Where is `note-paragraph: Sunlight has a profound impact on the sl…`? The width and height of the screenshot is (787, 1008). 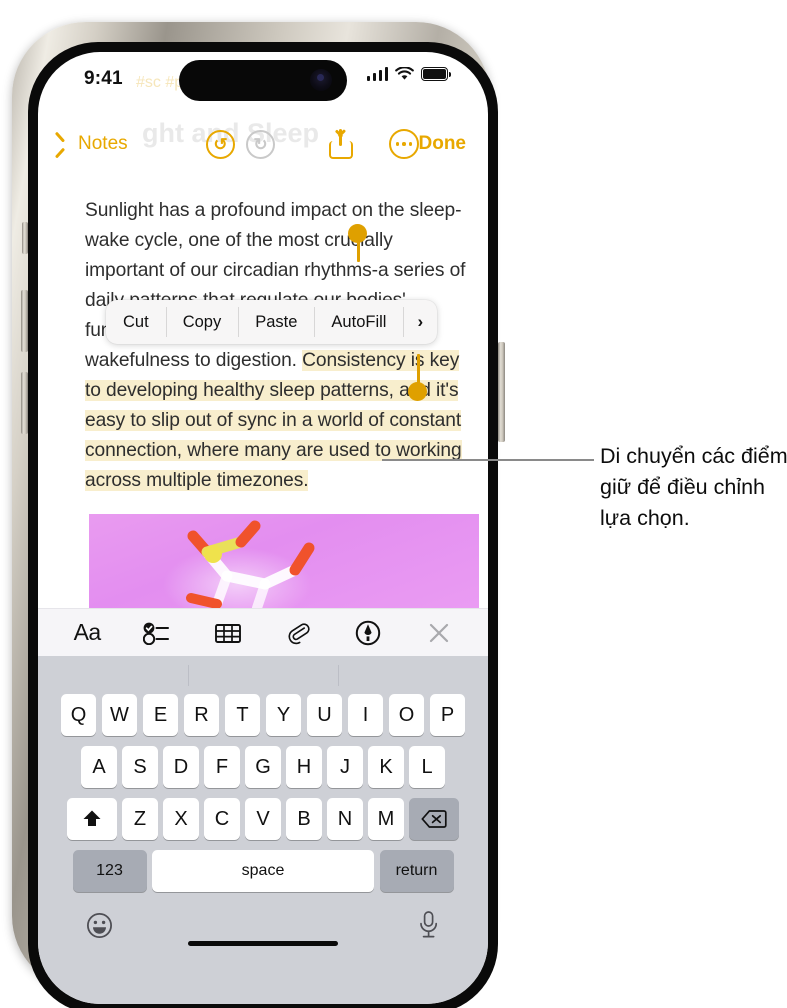 note-paragraph: Sunlight has a profound impact on the sl… is located at coordinates (280, 346).